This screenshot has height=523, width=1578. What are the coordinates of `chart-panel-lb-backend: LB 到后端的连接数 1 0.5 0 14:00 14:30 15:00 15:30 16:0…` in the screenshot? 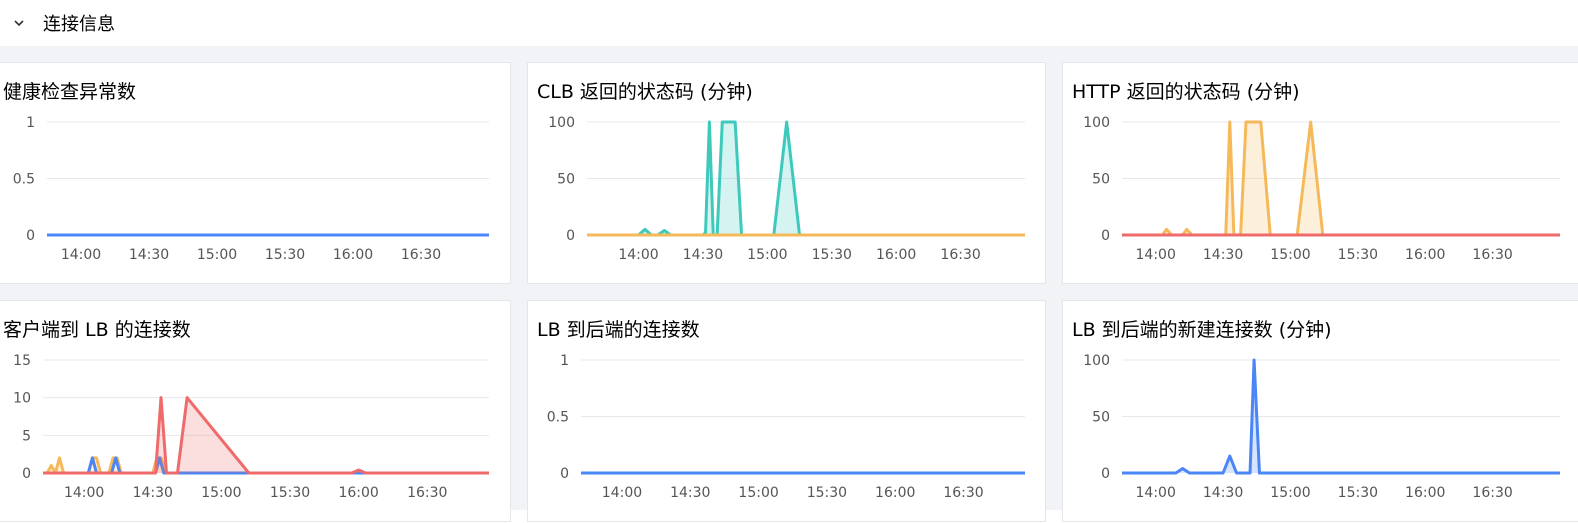 It's located at (786, 411).